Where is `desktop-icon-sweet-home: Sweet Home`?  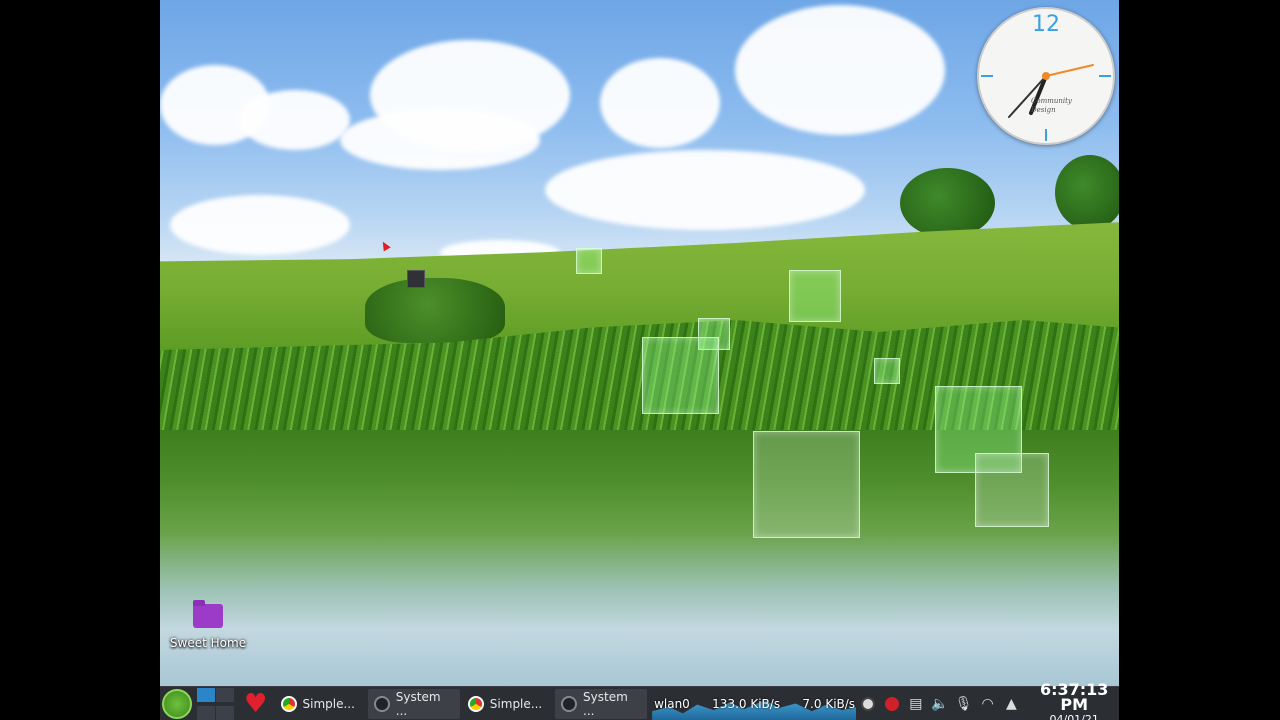 desktop-icon-sweet-home: Sweet Home is located at coordinates (208, 625).